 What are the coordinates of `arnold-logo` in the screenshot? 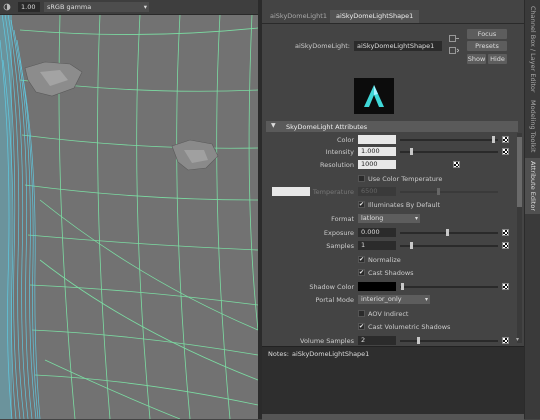 It's located at (374, 96).